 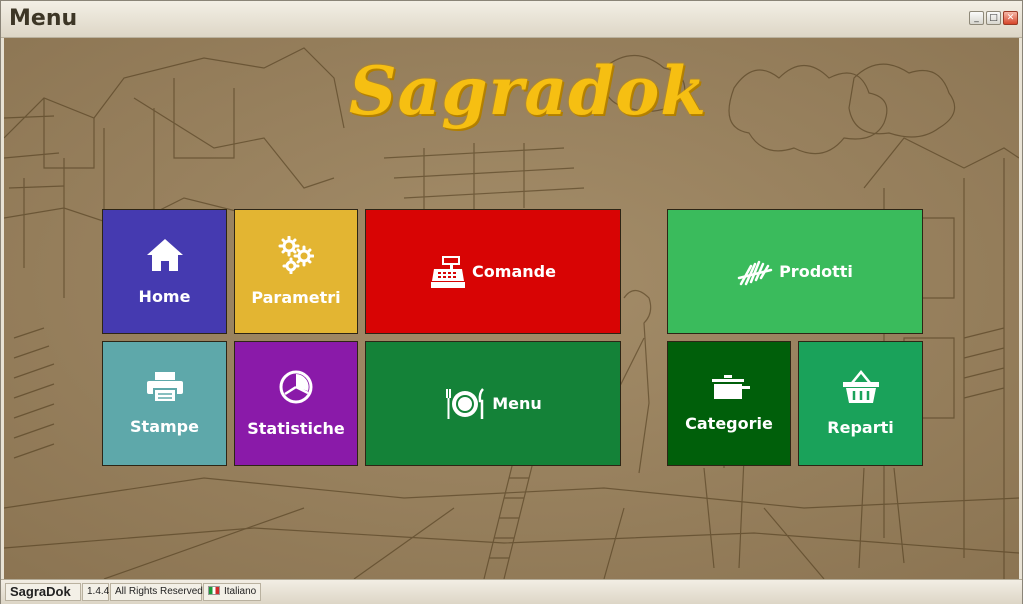 I want to click on close-icon: ✕, so click(x=1010, y=17).